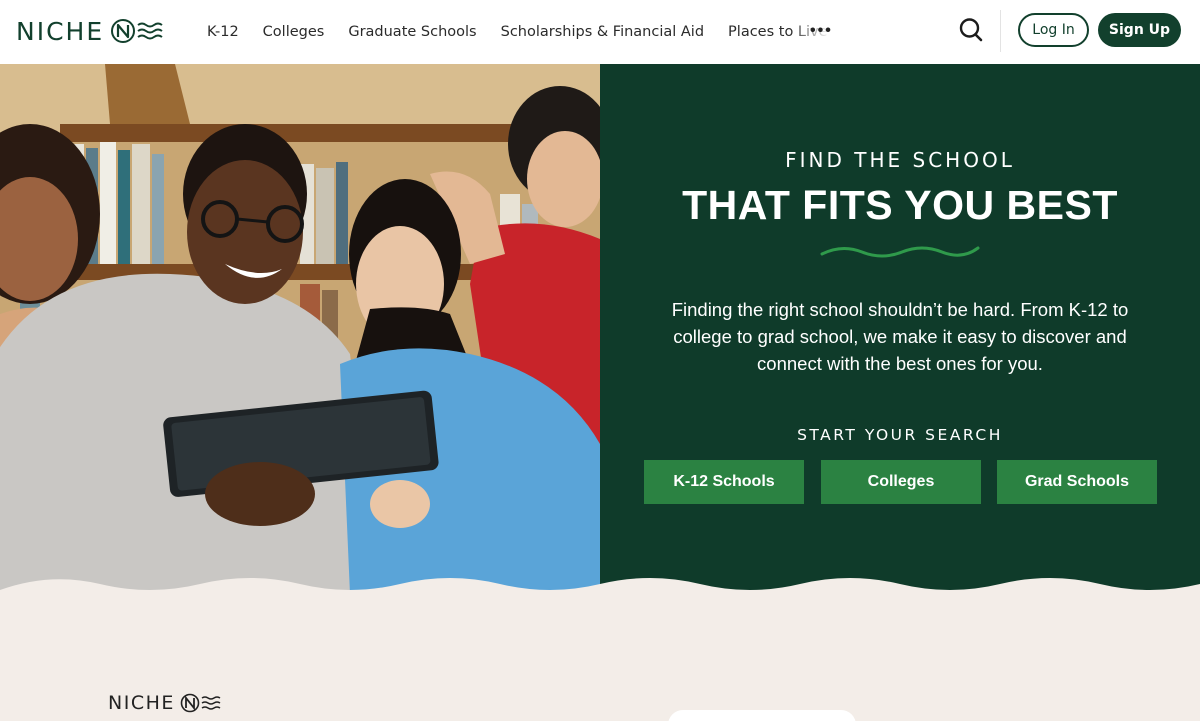 The image size is (1200, 721). Describe the element at coordinates (60, 31) in the screenshot. I see `logo-wordmark: NICHE` at that location.